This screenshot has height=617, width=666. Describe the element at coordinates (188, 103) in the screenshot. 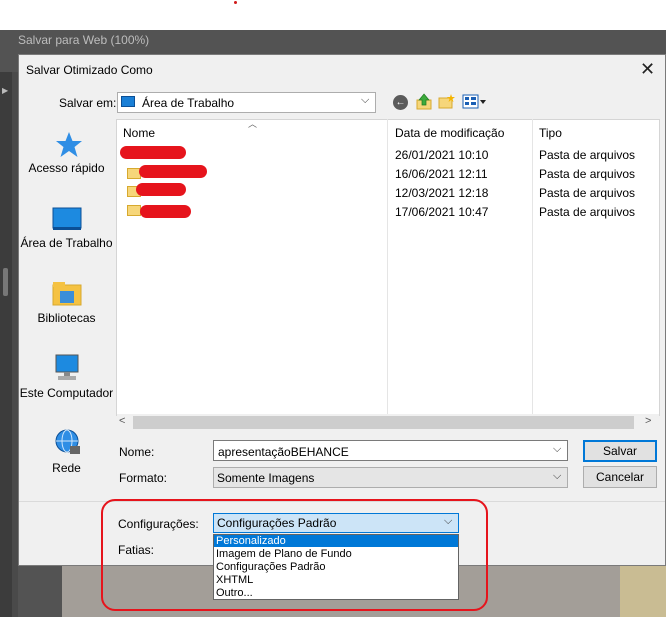

I see `save-in-value: Área de Trabalho` at that location.